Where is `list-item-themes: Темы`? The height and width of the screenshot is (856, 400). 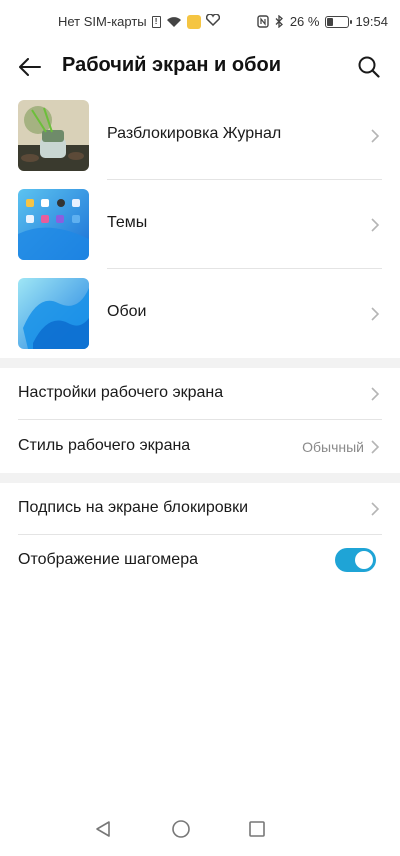
list-item-themes: Темы is located at coordinates (200, 225).